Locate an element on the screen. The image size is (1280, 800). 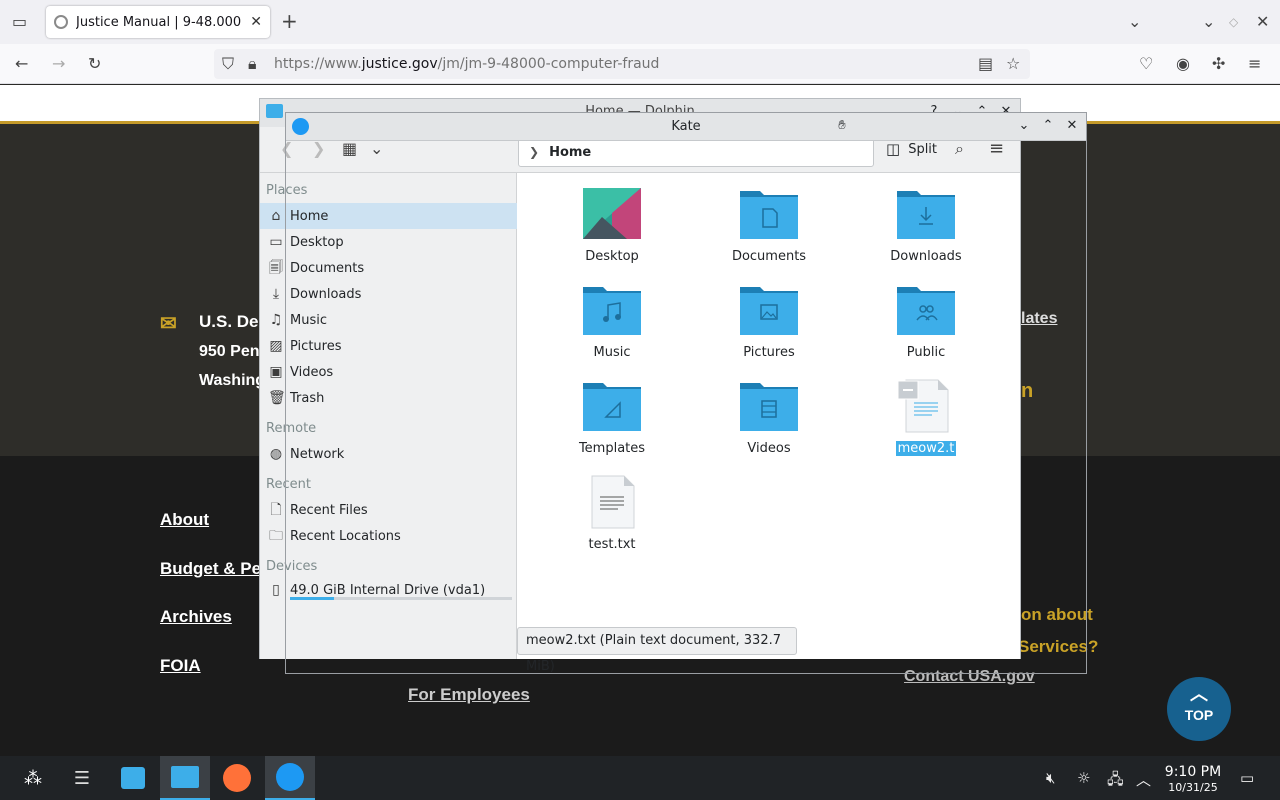
dolphin-icon is located at coordinates (185, 777).